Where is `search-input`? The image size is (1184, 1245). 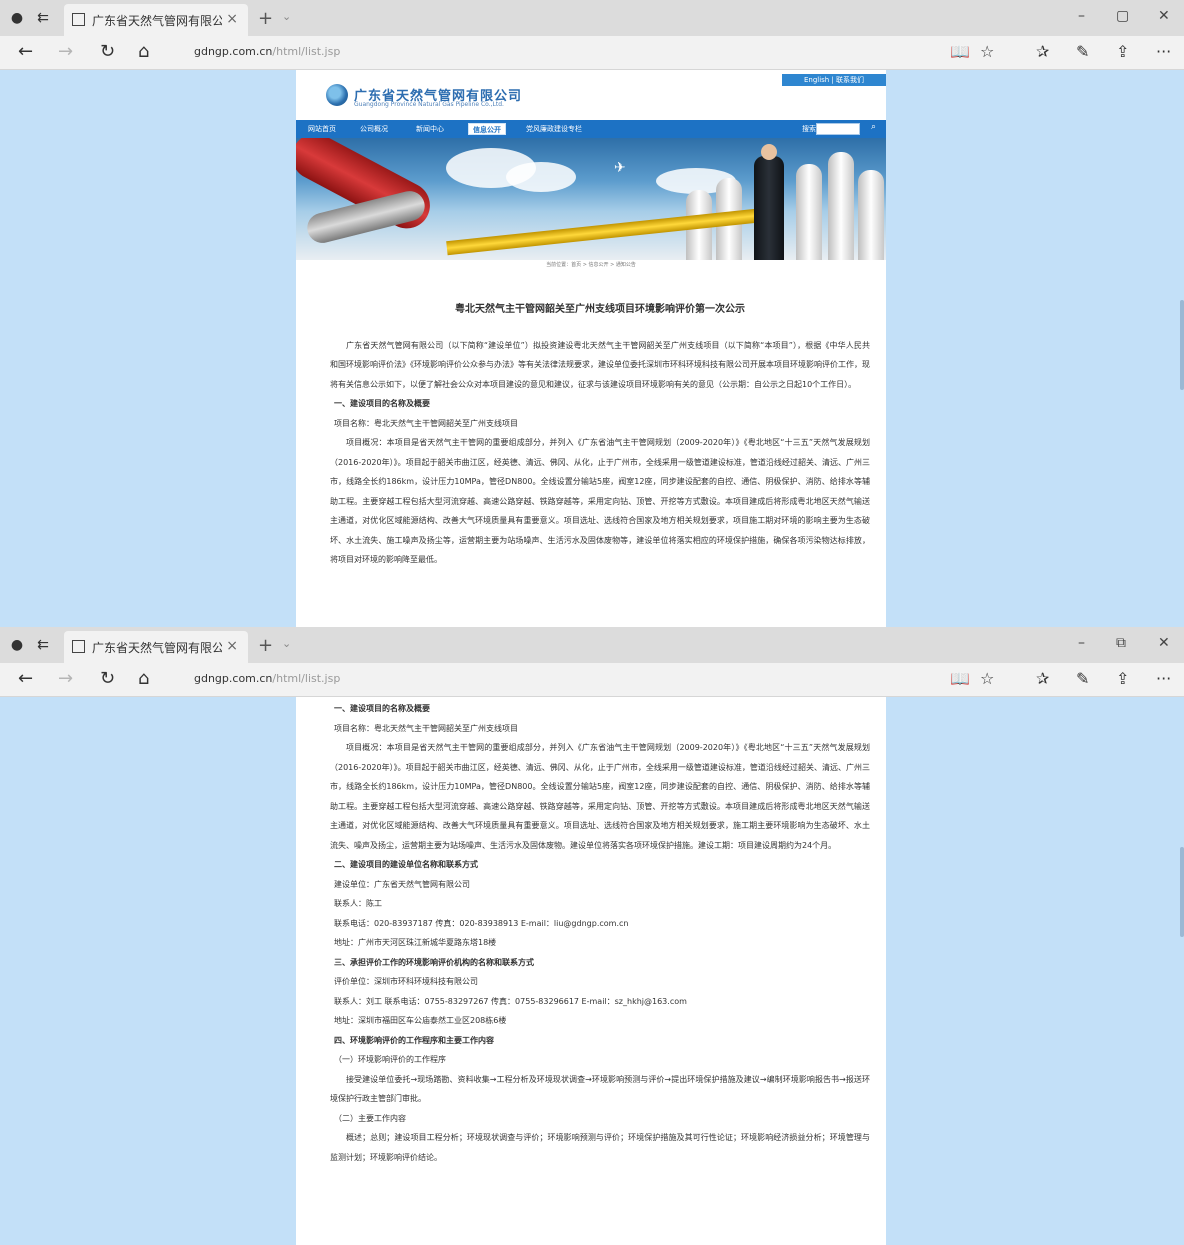
search-input is located at coordinates (838, 129).